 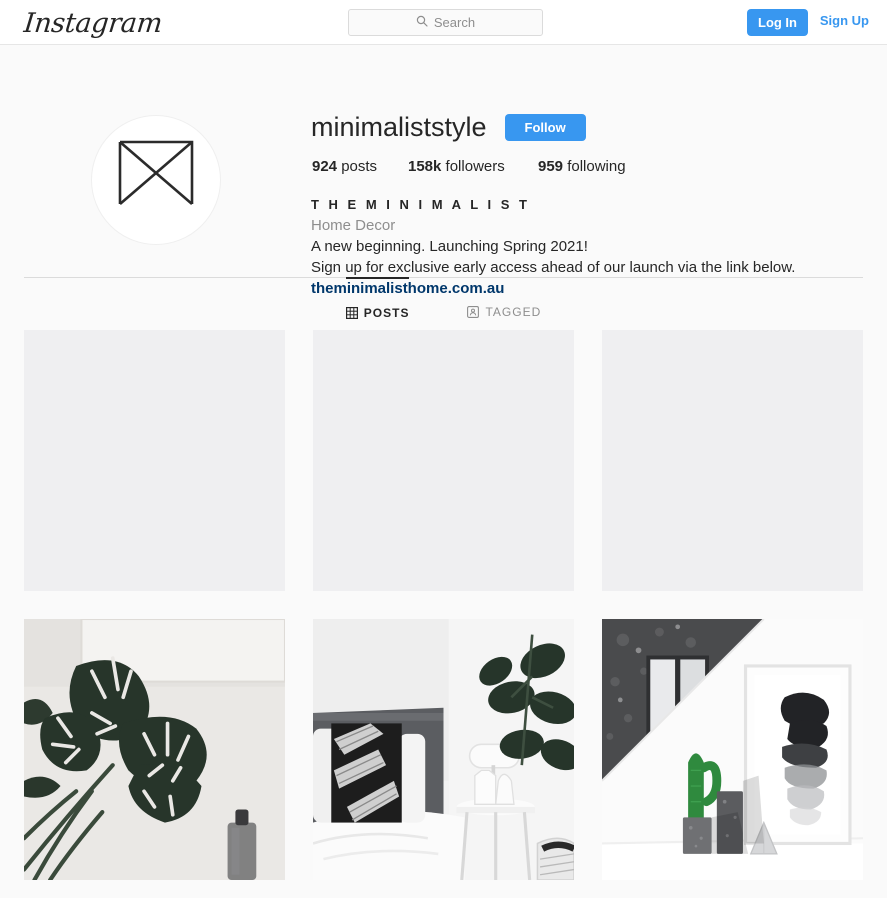 I want to click on stat-following: 959 following, so click(x=582, y=166).